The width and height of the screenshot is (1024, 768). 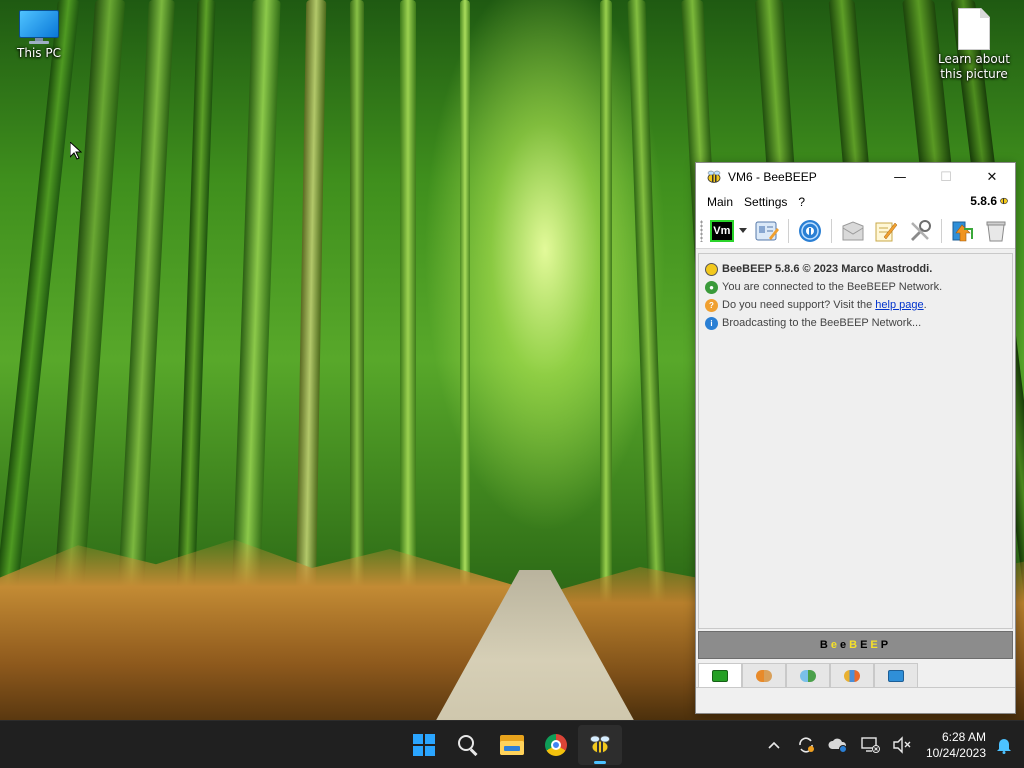 I want to click on tools-button, so click(x=920, y=231).